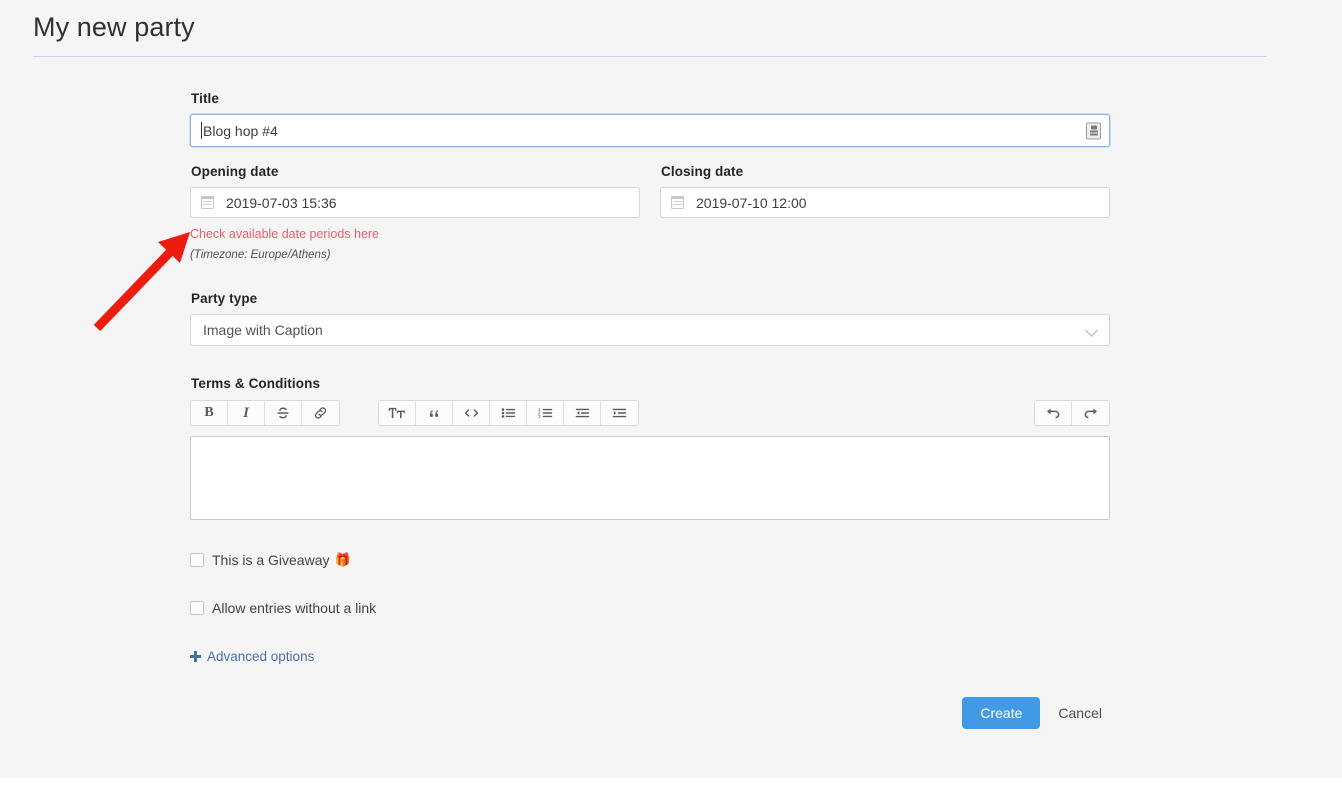 Image resolution: width=1342 pixels, height=790 pixels. Describe the element at coordinates (885, 202) in the screenshot. I see `closing-date-input: 2019-07-10 12:00` at that location.